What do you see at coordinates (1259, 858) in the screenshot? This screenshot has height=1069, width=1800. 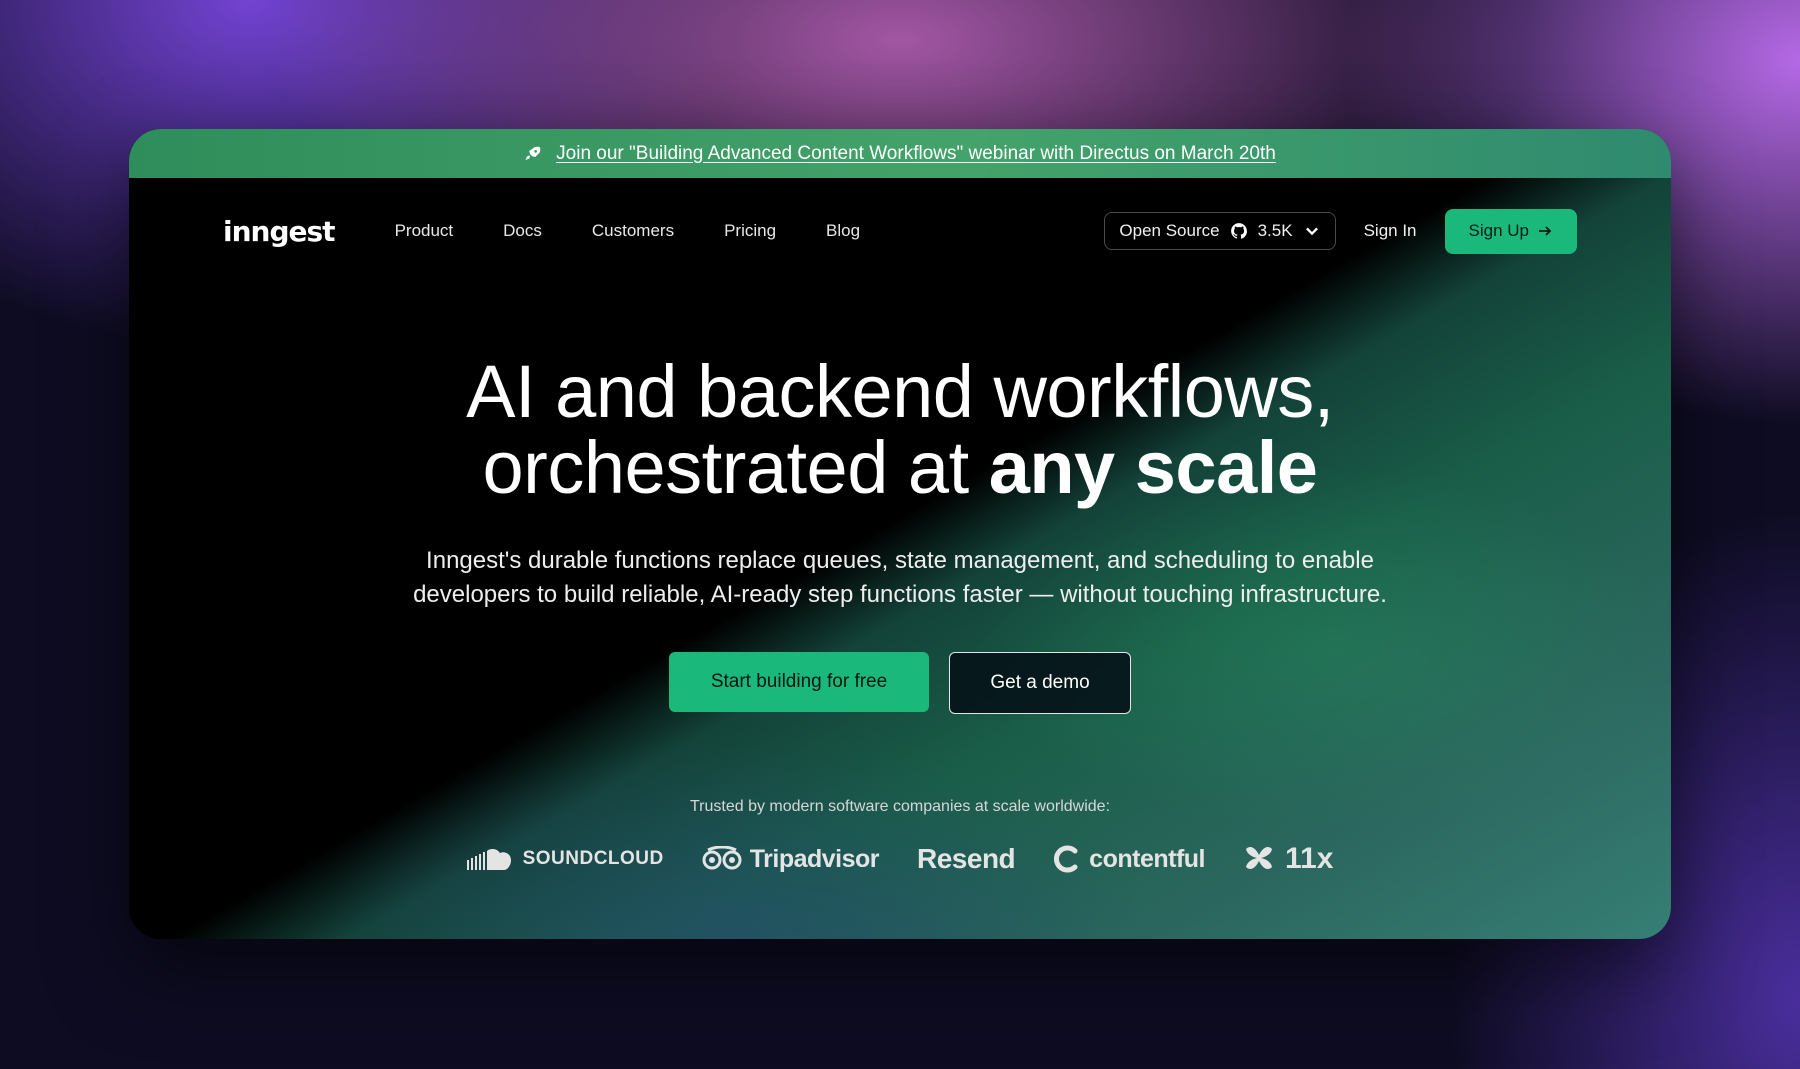 I see `11x-icon` at bounding box center [1259, 858].